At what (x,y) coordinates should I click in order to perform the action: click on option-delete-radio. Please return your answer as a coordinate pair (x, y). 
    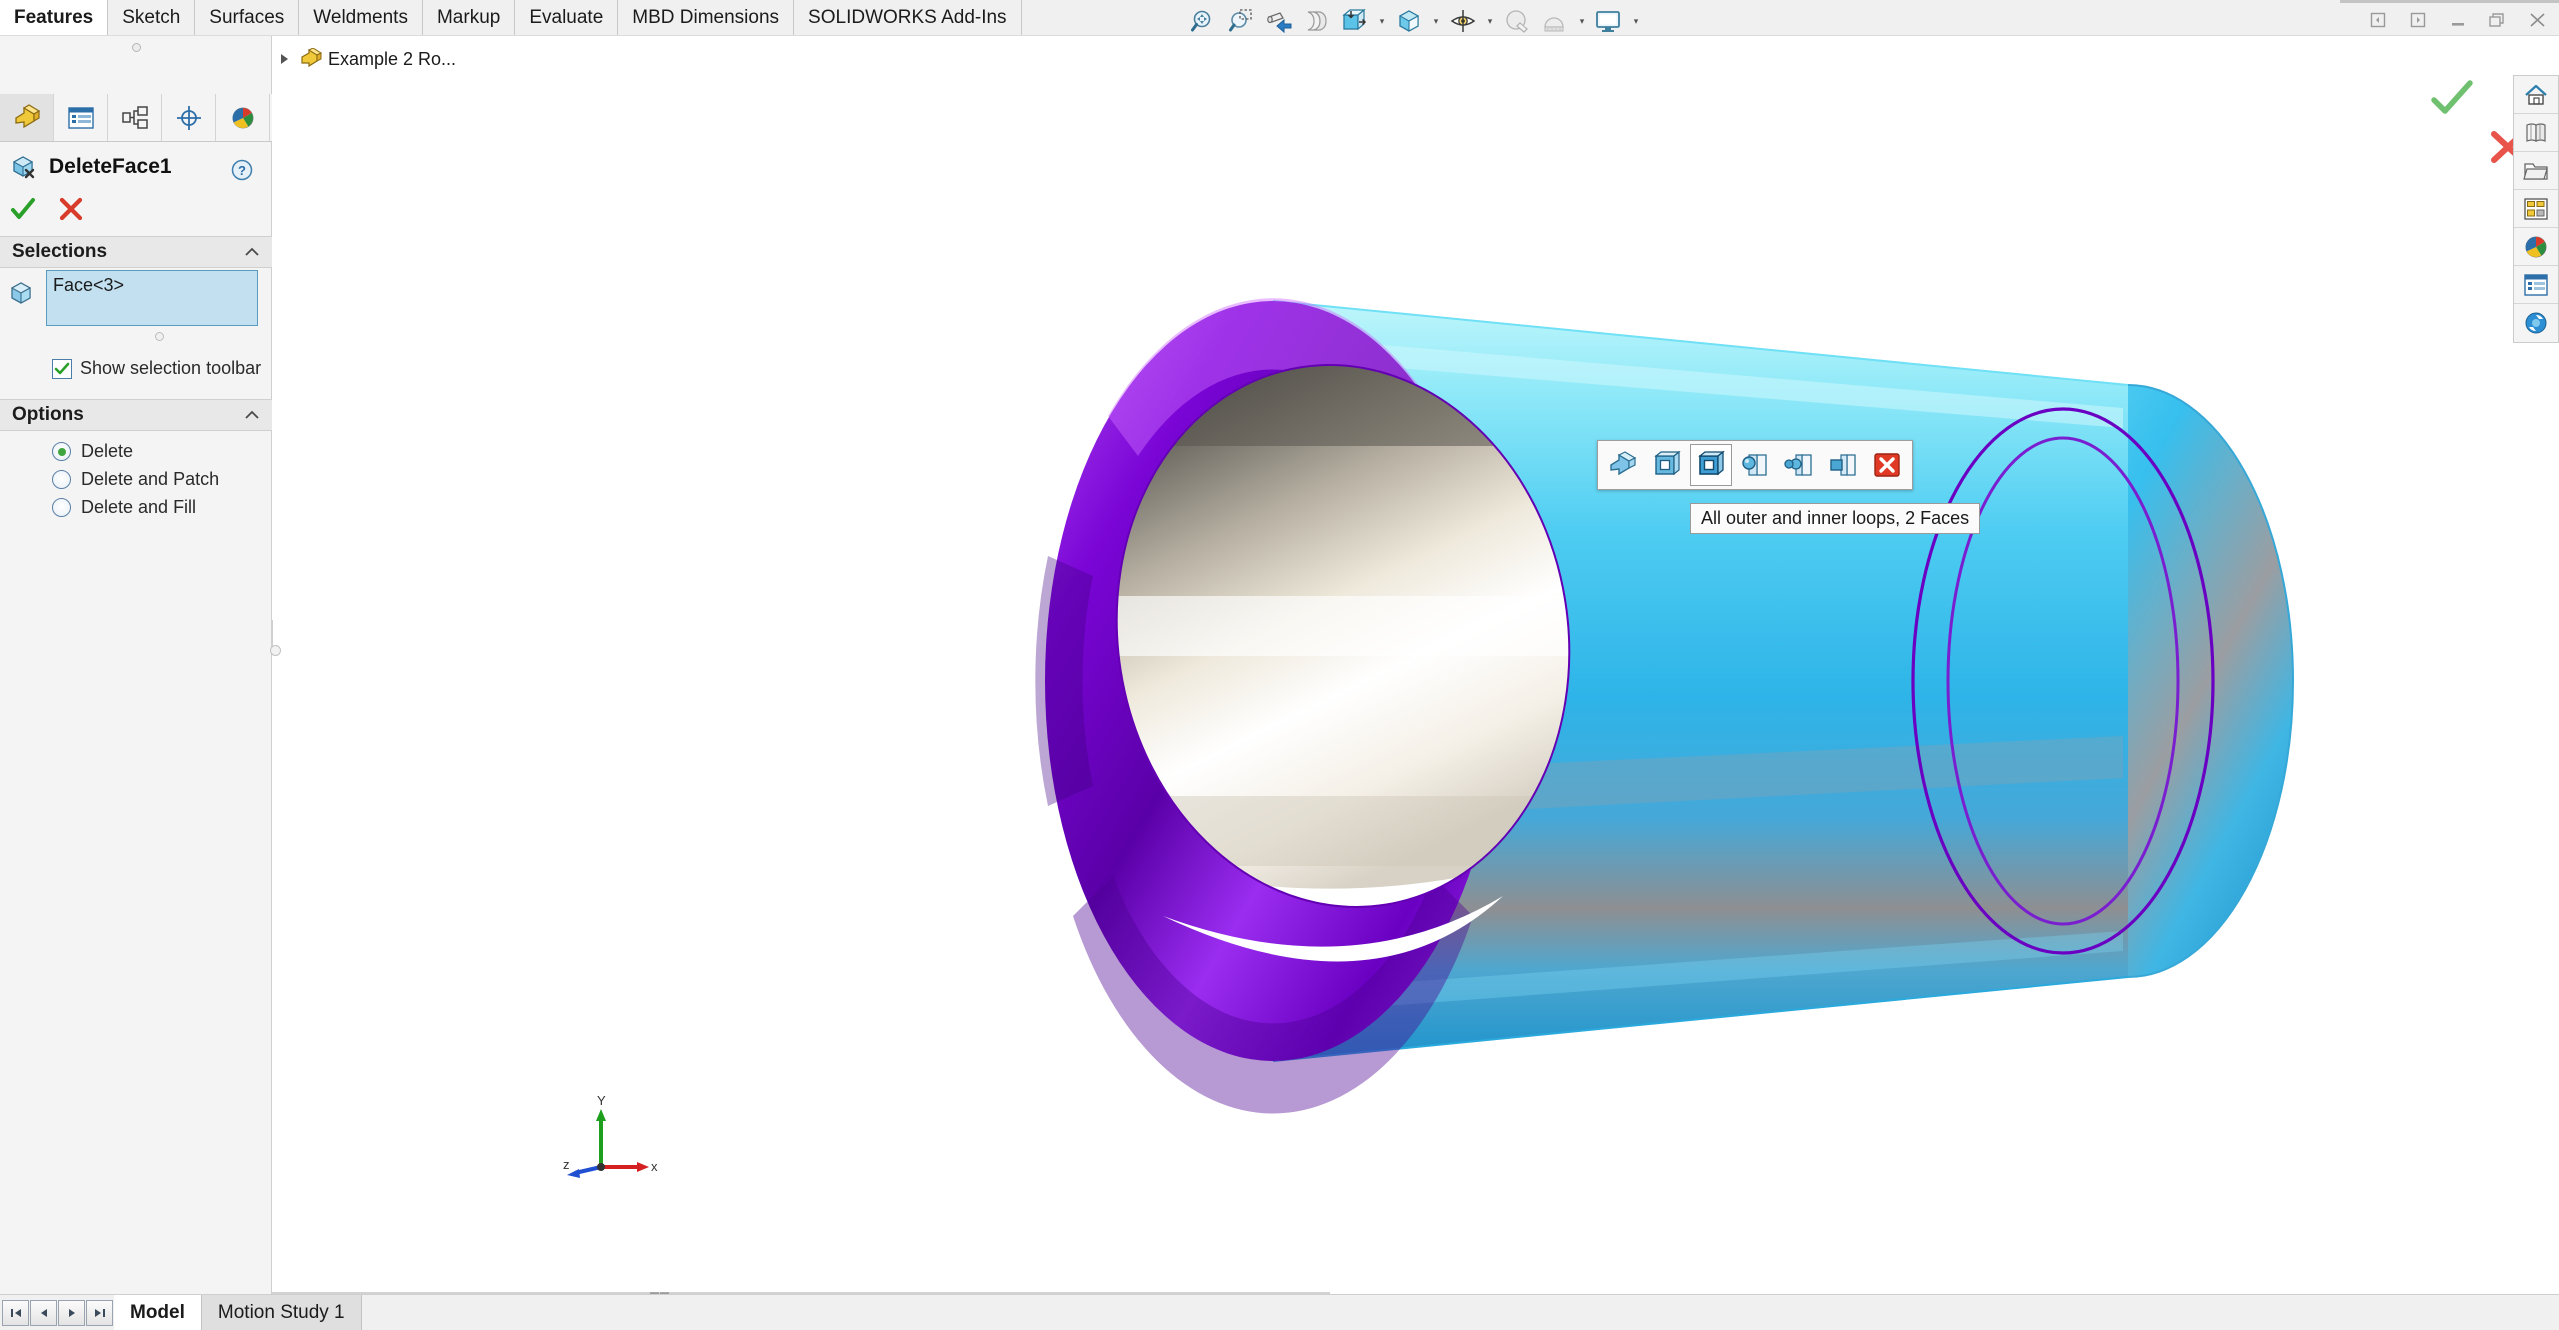
    Looking at the image, I should click on (61, 451).